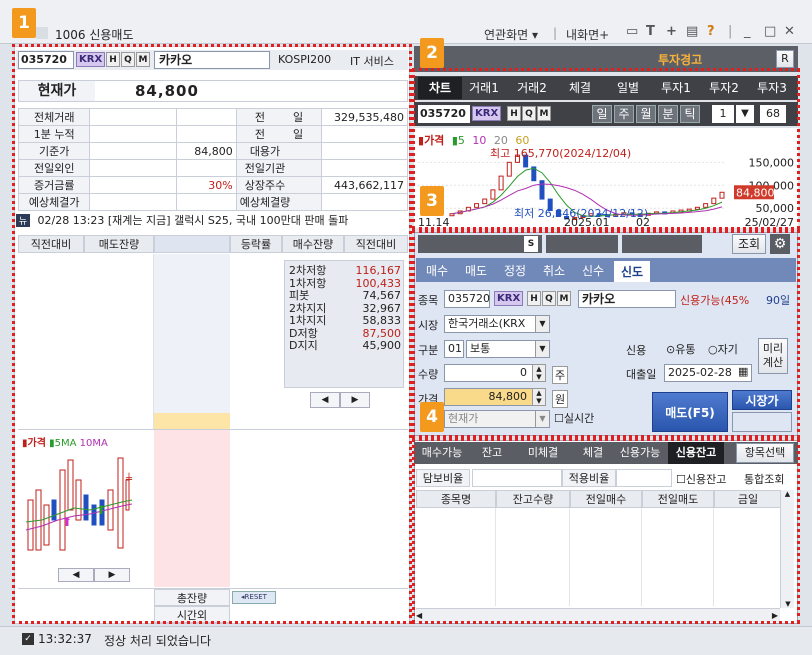 The height and width of the screenshot is (655, 812). I want to click on close-icon: ✕, so click(789, 31).